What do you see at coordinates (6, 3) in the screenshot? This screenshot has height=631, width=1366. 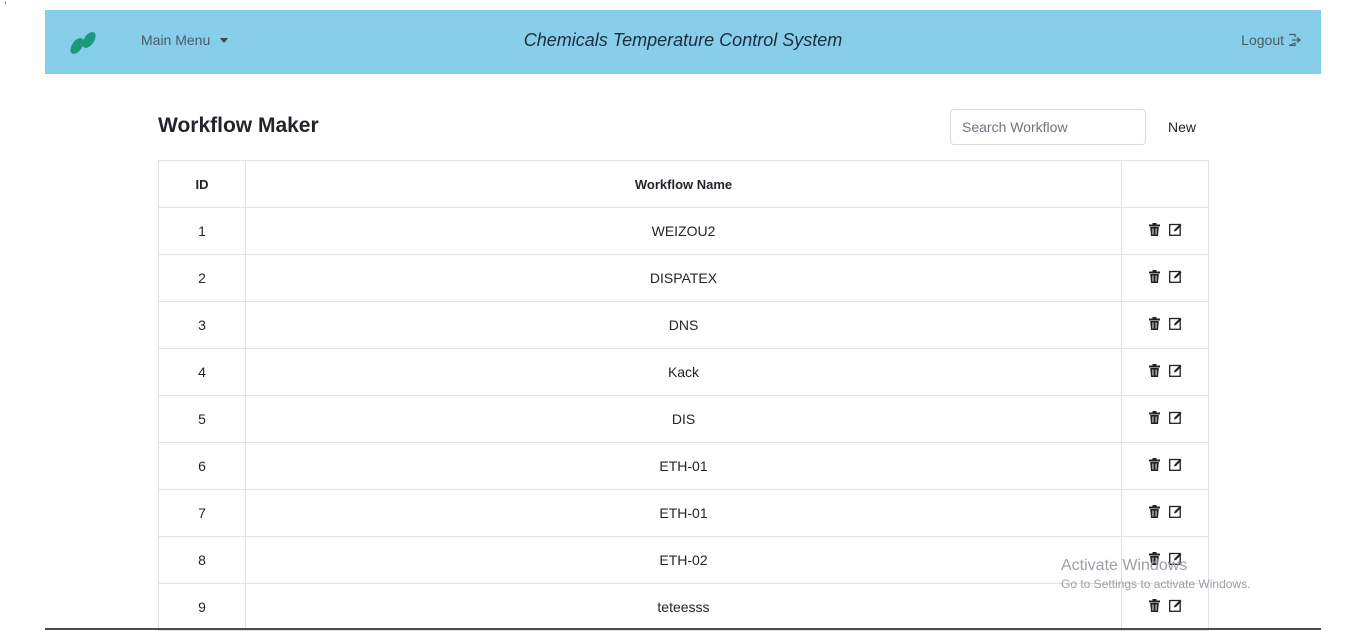 I see `top-left-link-fragment: ,` at bounding box center [6, 3].